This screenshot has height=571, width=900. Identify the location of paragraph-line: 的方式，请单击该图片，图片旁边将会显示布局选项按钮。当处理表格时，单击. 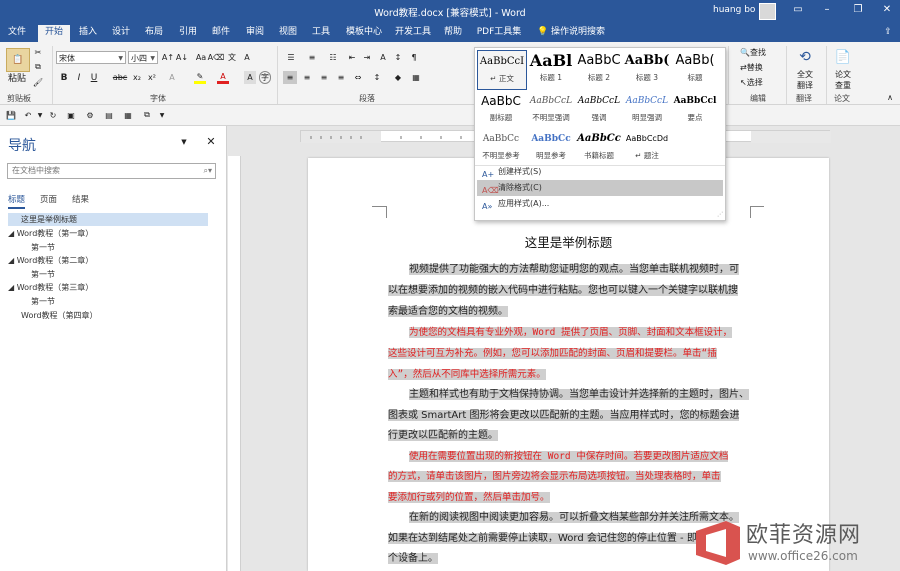
(554, 477).